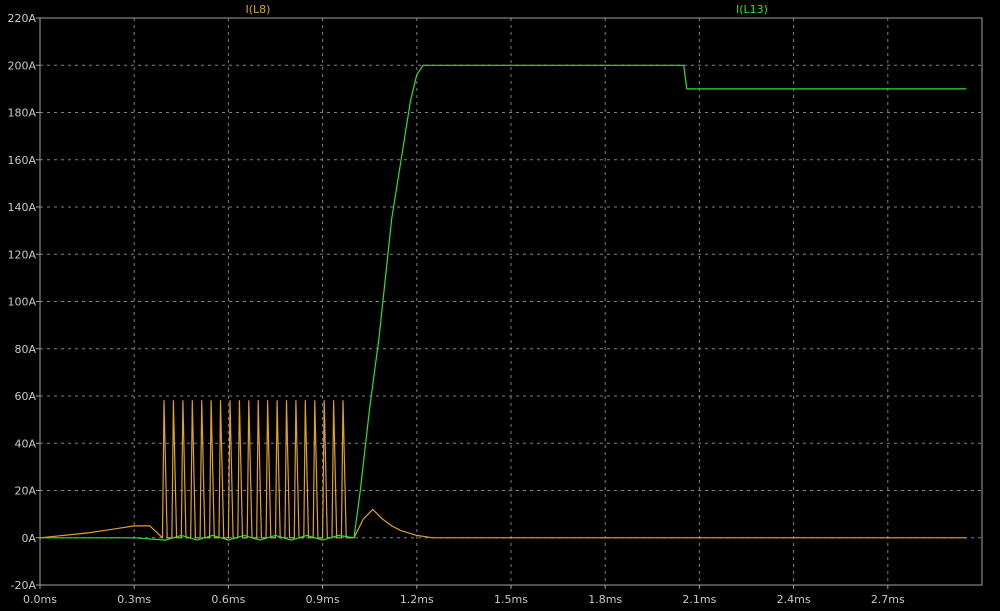 The image size is (1000, 611). What do you see at coordinates (21, 160) in the screenshot?
I see `y-tick-label: 160A` at bounding box center [21, 160].